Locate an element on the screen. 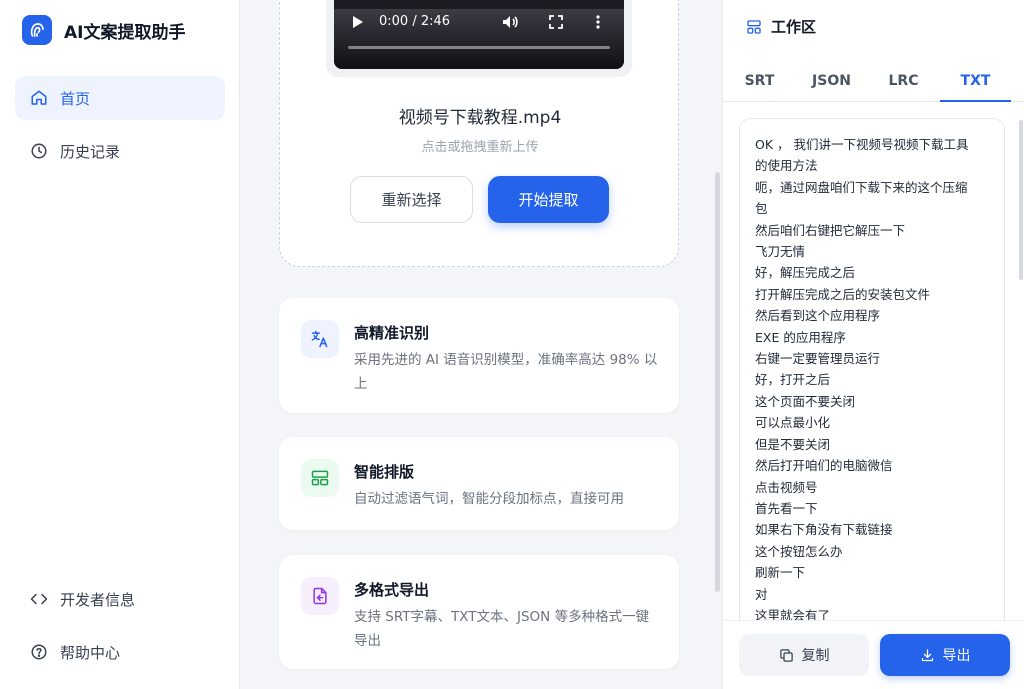 The height and width of the screenshot is (689, 1024). volume-icon is located at coordinates (510, 22).